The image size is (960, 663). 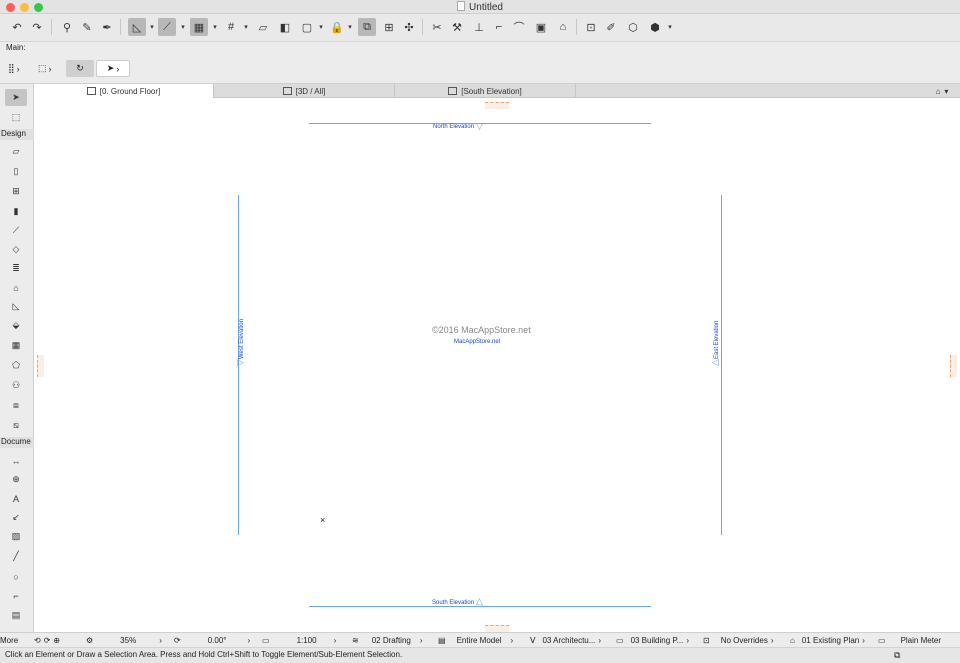 I want to click on east-elevation-line, so click(x=721, y=365).